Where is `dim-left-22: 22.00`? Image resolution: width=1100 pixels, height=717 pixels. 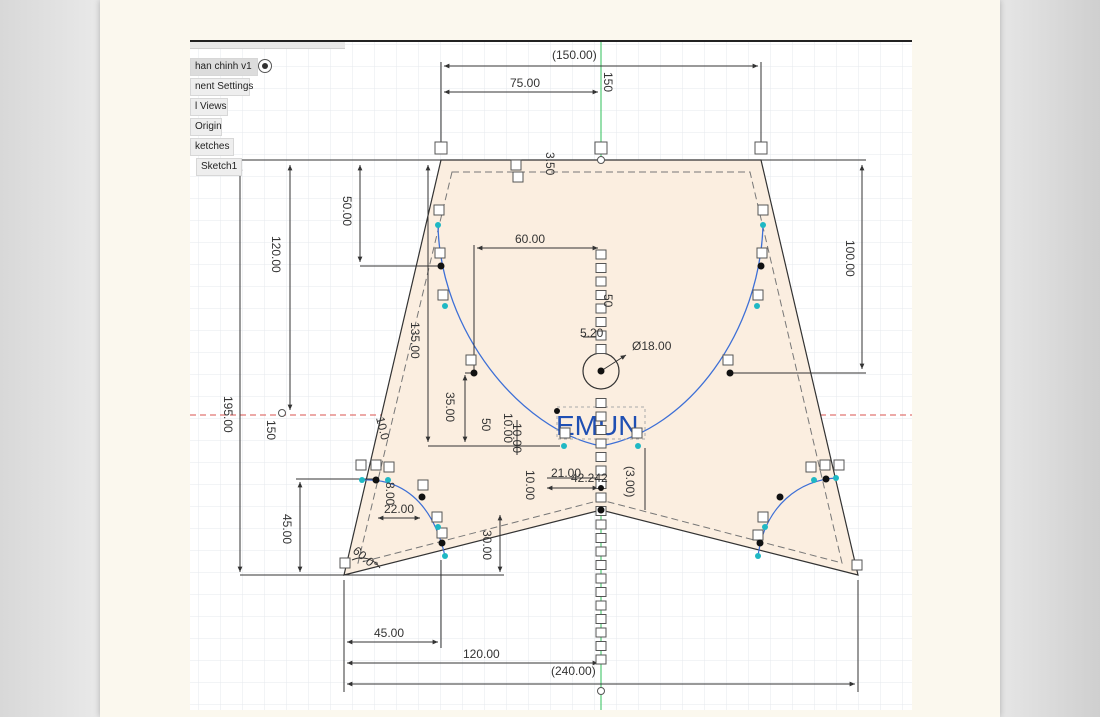 dim-left-22: 22.00 is located at coordinates (399, 509).